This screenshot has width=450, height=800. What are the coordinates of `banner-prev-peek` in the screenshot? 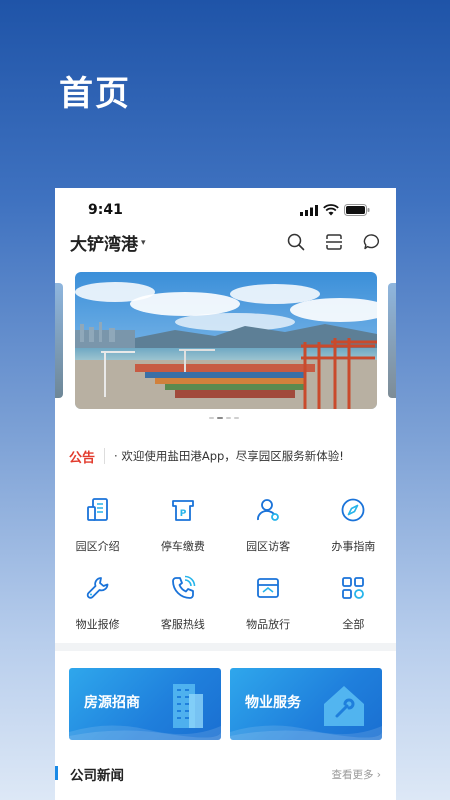 It's located at (59, 340).